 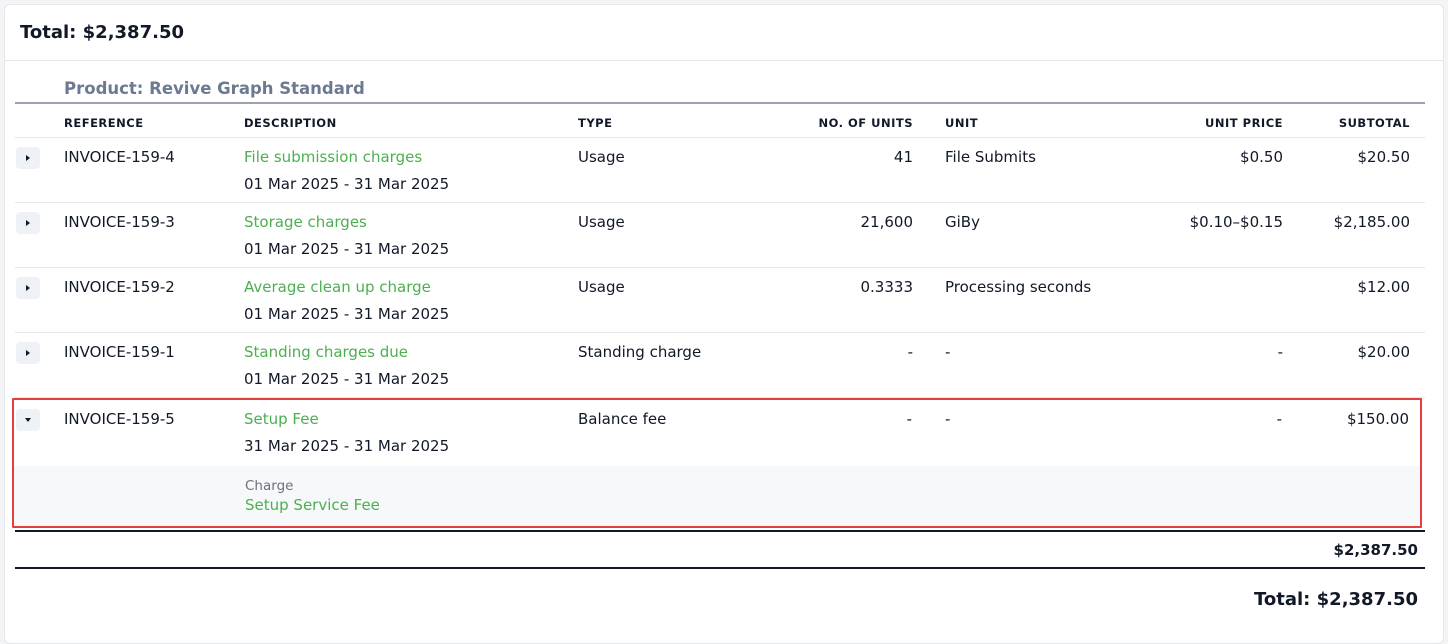 I want to click on total-divider, so click(x=720, y=568).